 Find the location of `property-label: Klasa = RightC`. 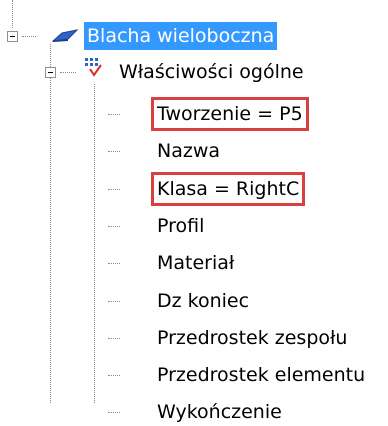

property-label: Klasa = RightC is located at coordinates (228, 189).